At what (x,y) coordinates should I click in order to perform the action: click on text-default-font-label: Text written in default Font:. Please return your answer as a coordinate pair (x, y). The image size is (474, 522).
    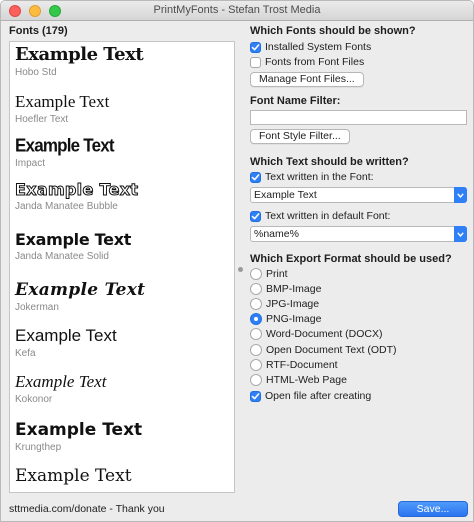
    Looking at the image, I should click on (328, 216).